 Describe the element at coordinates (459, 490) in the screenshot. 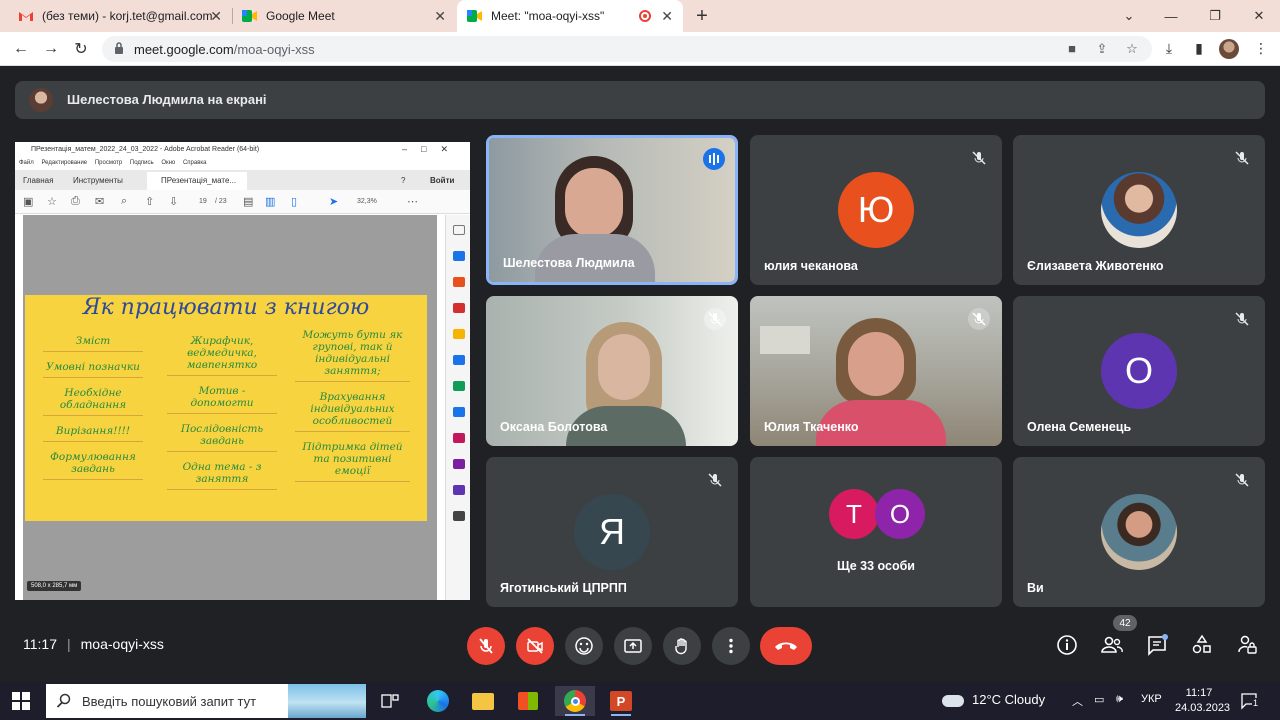

I see `sign-icon` at that location.